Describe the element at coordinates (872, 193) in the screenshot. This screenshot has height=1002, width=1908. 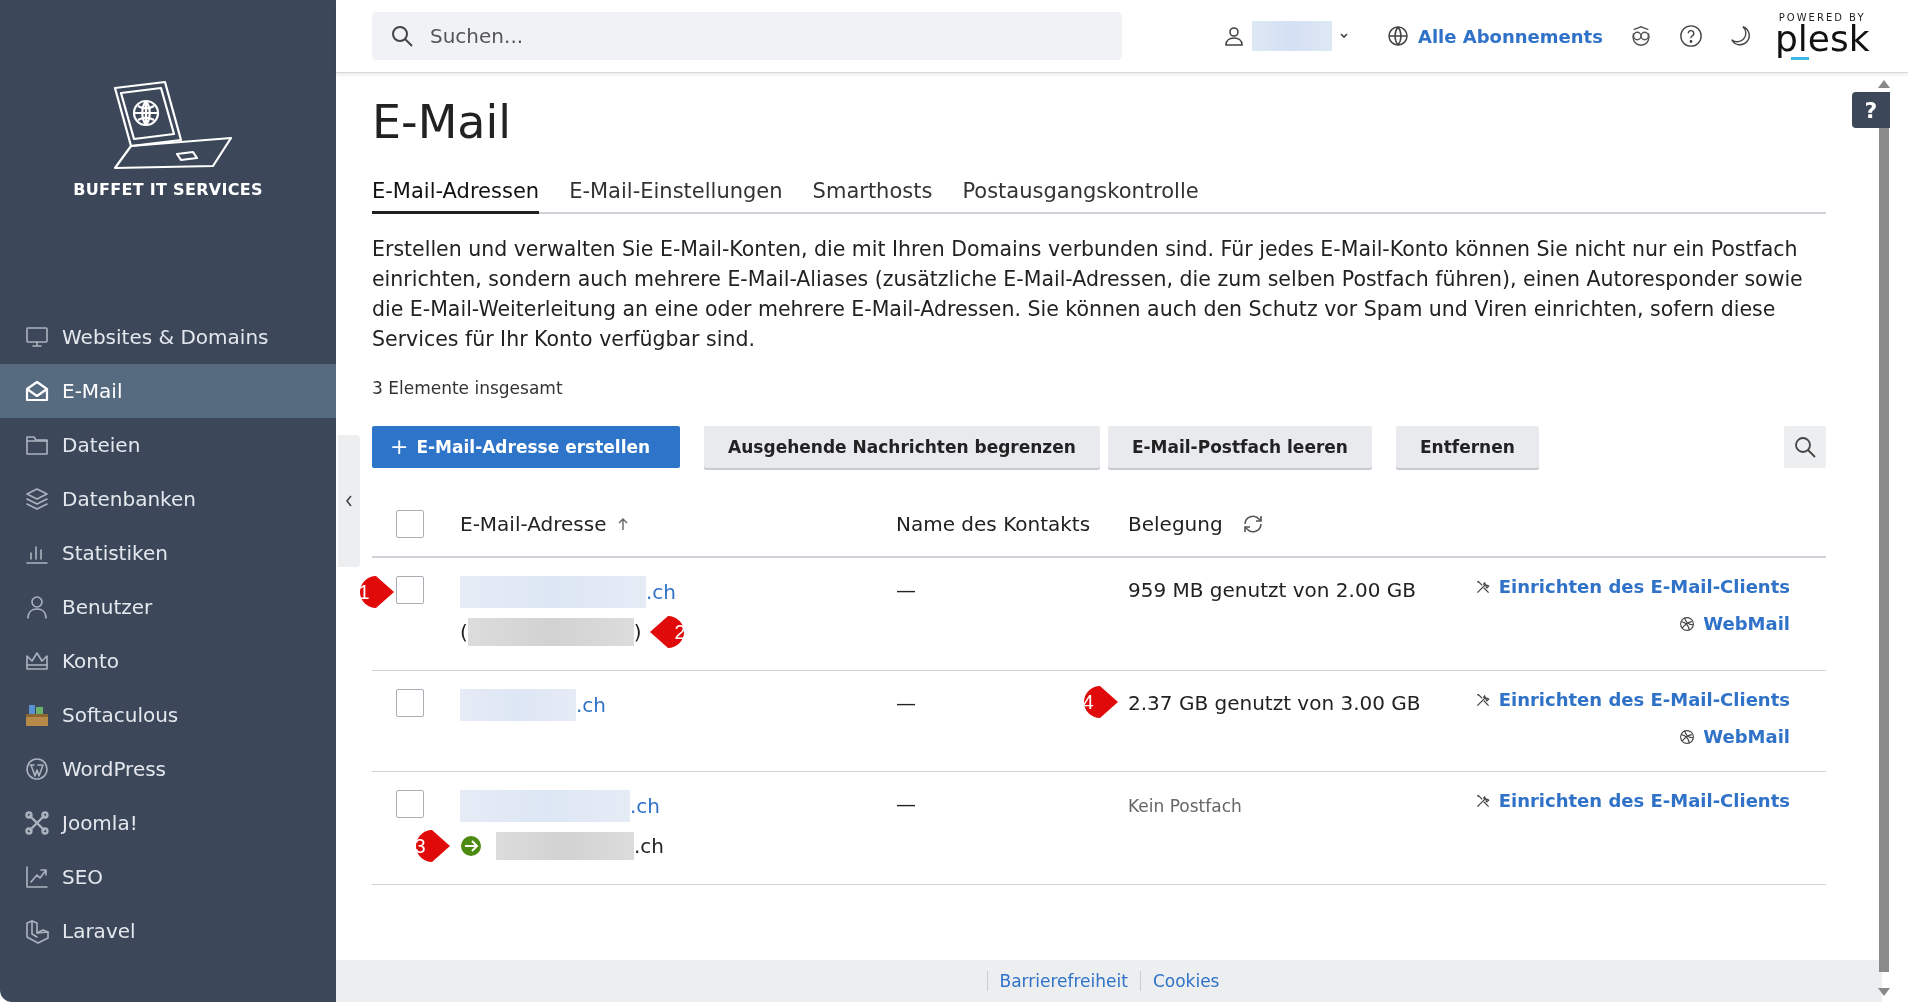
I see `tab: Smarthosts` at that location.